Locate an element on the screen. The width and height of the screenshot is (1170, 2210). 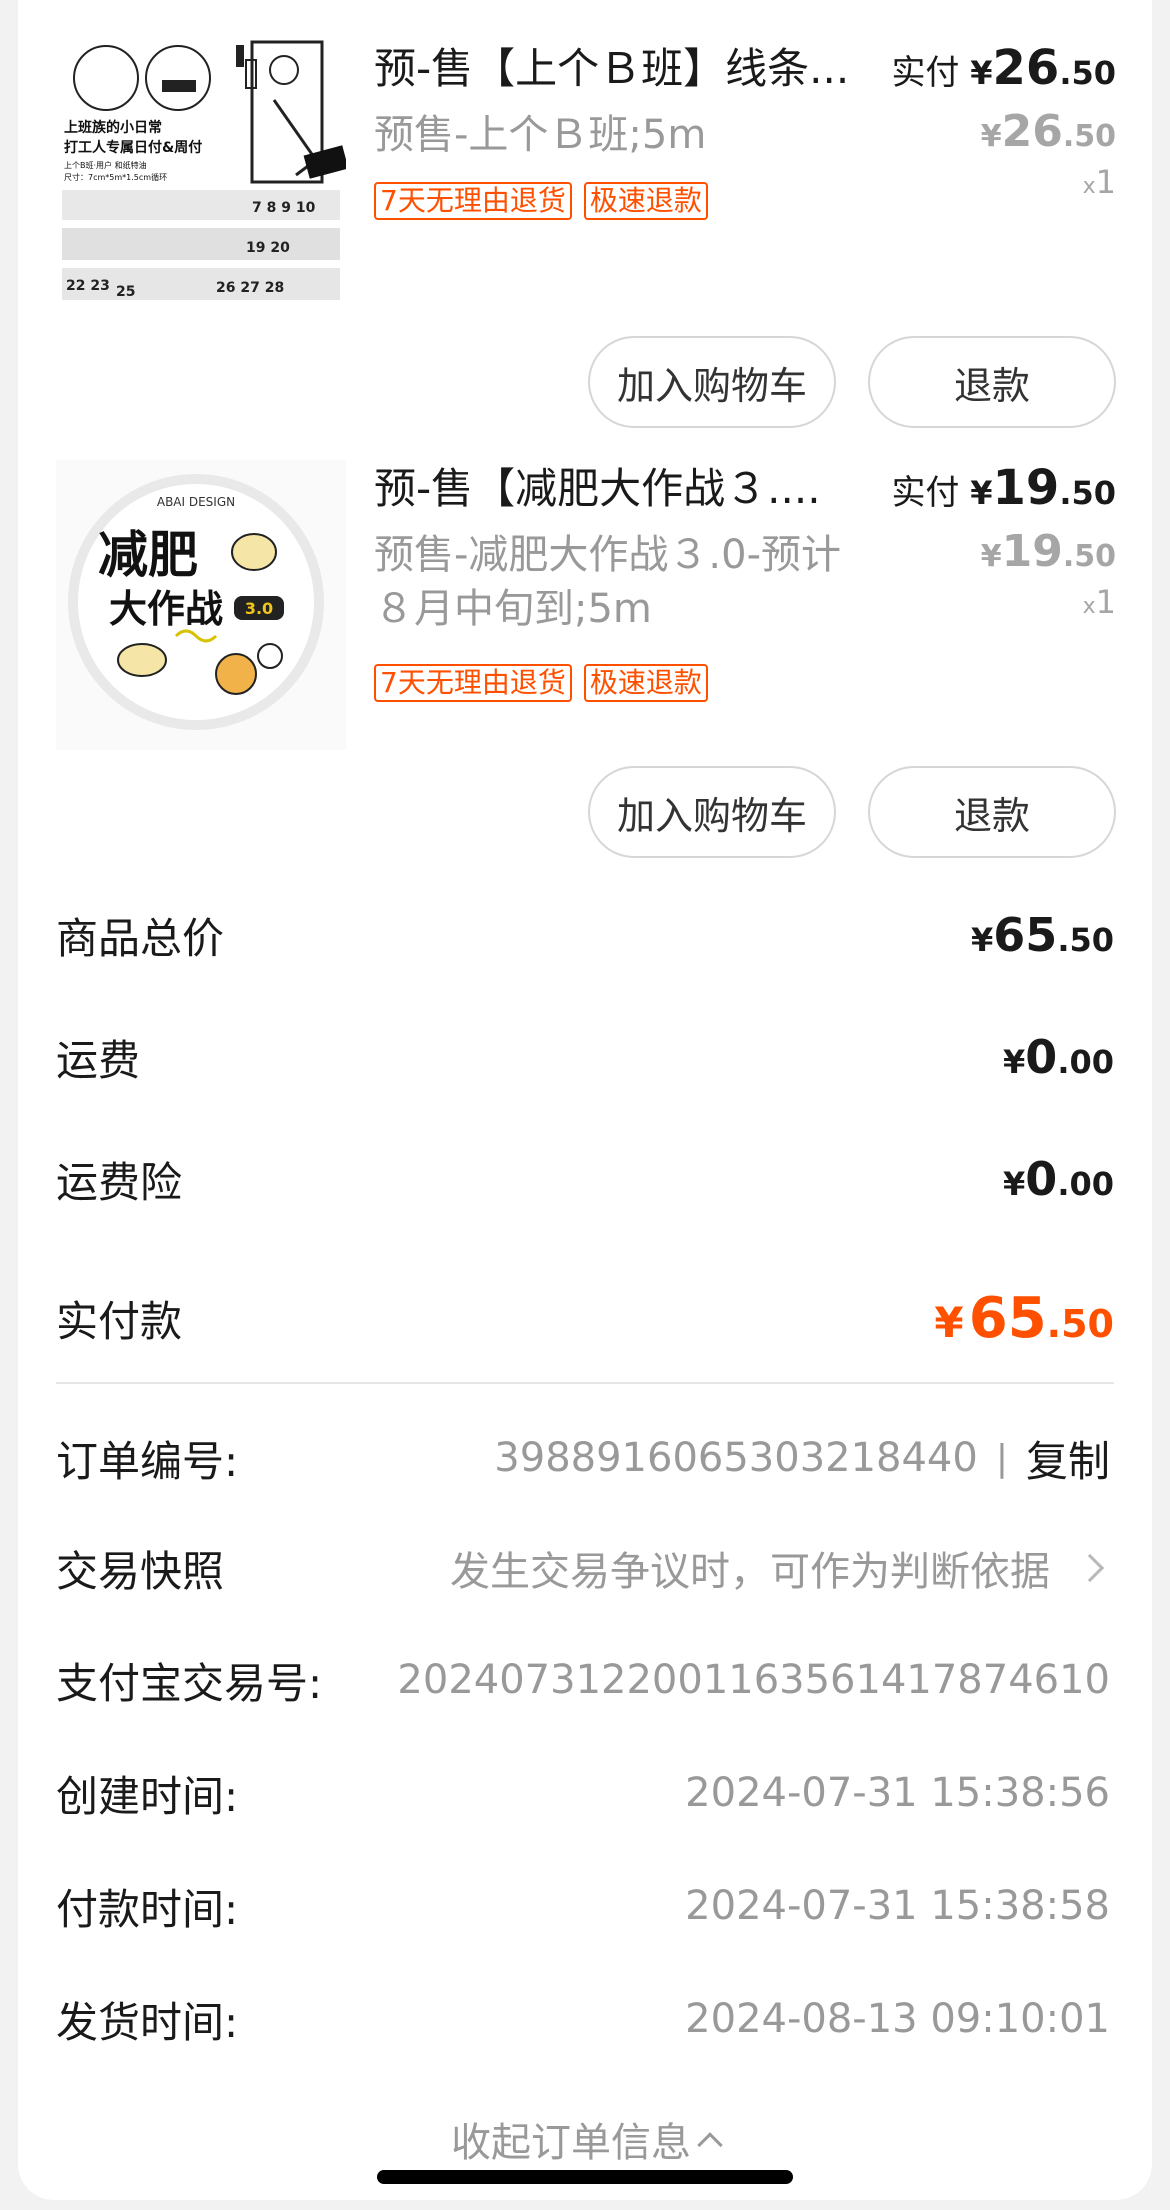
section-divider is located at coordinates (585, 1383).